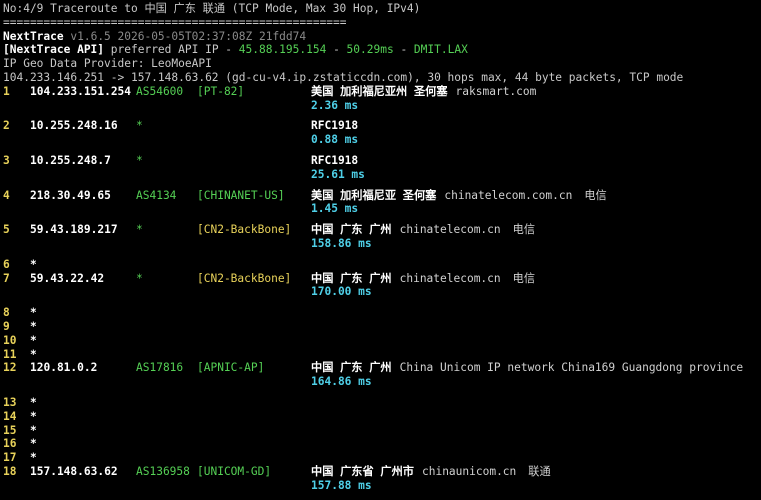 The height and width of the screenshot is (500, 761). What do you see at coordinates (6, 91) in the screenshot?
I see `hop-number: 1` at bounding box center [6, 91].